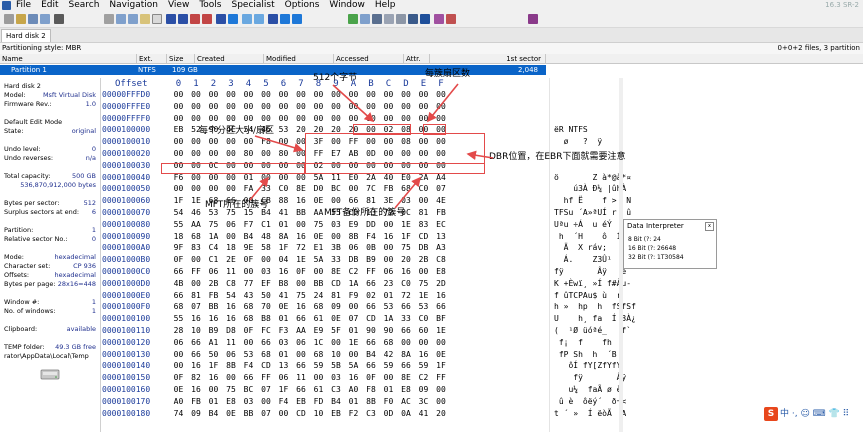  Describe the element at coordinates (388, 366) in the screenshot. I see `hex-byte: 59` at that location.